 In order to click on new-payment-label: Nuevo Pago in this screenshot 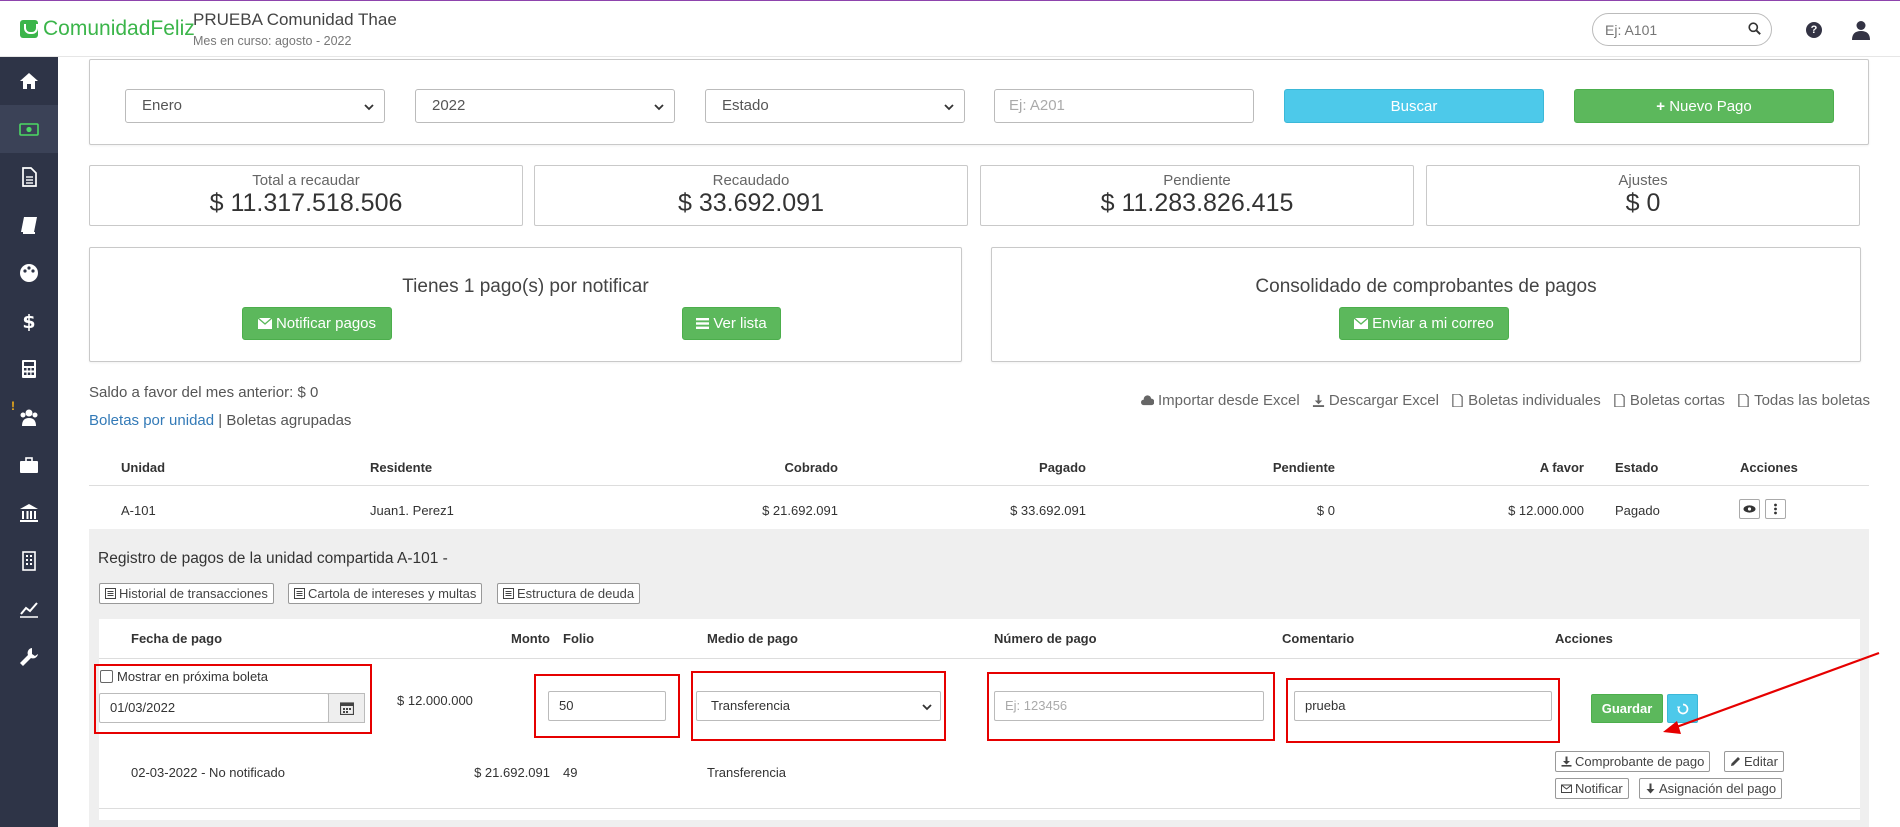, I will do `click(1710, 106)`.